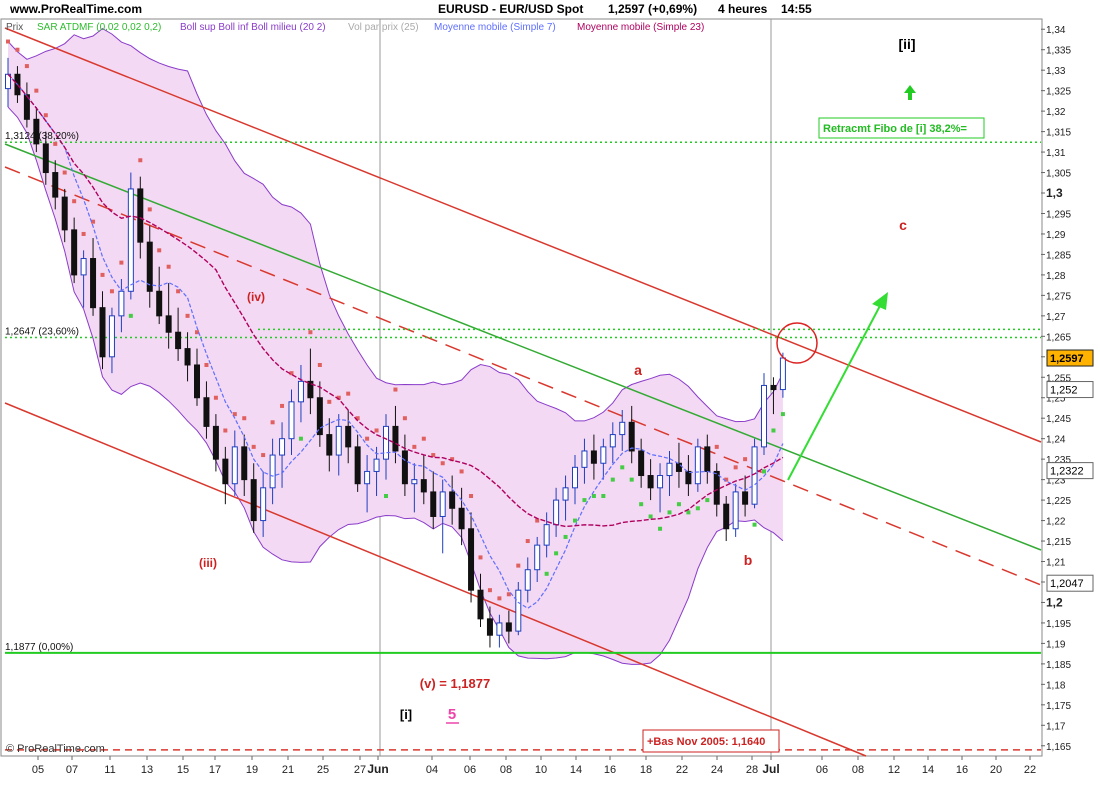 The width and height of the screenshot is (1100, 805). I want to click on x-tick-label: 14, so click(576, 770).